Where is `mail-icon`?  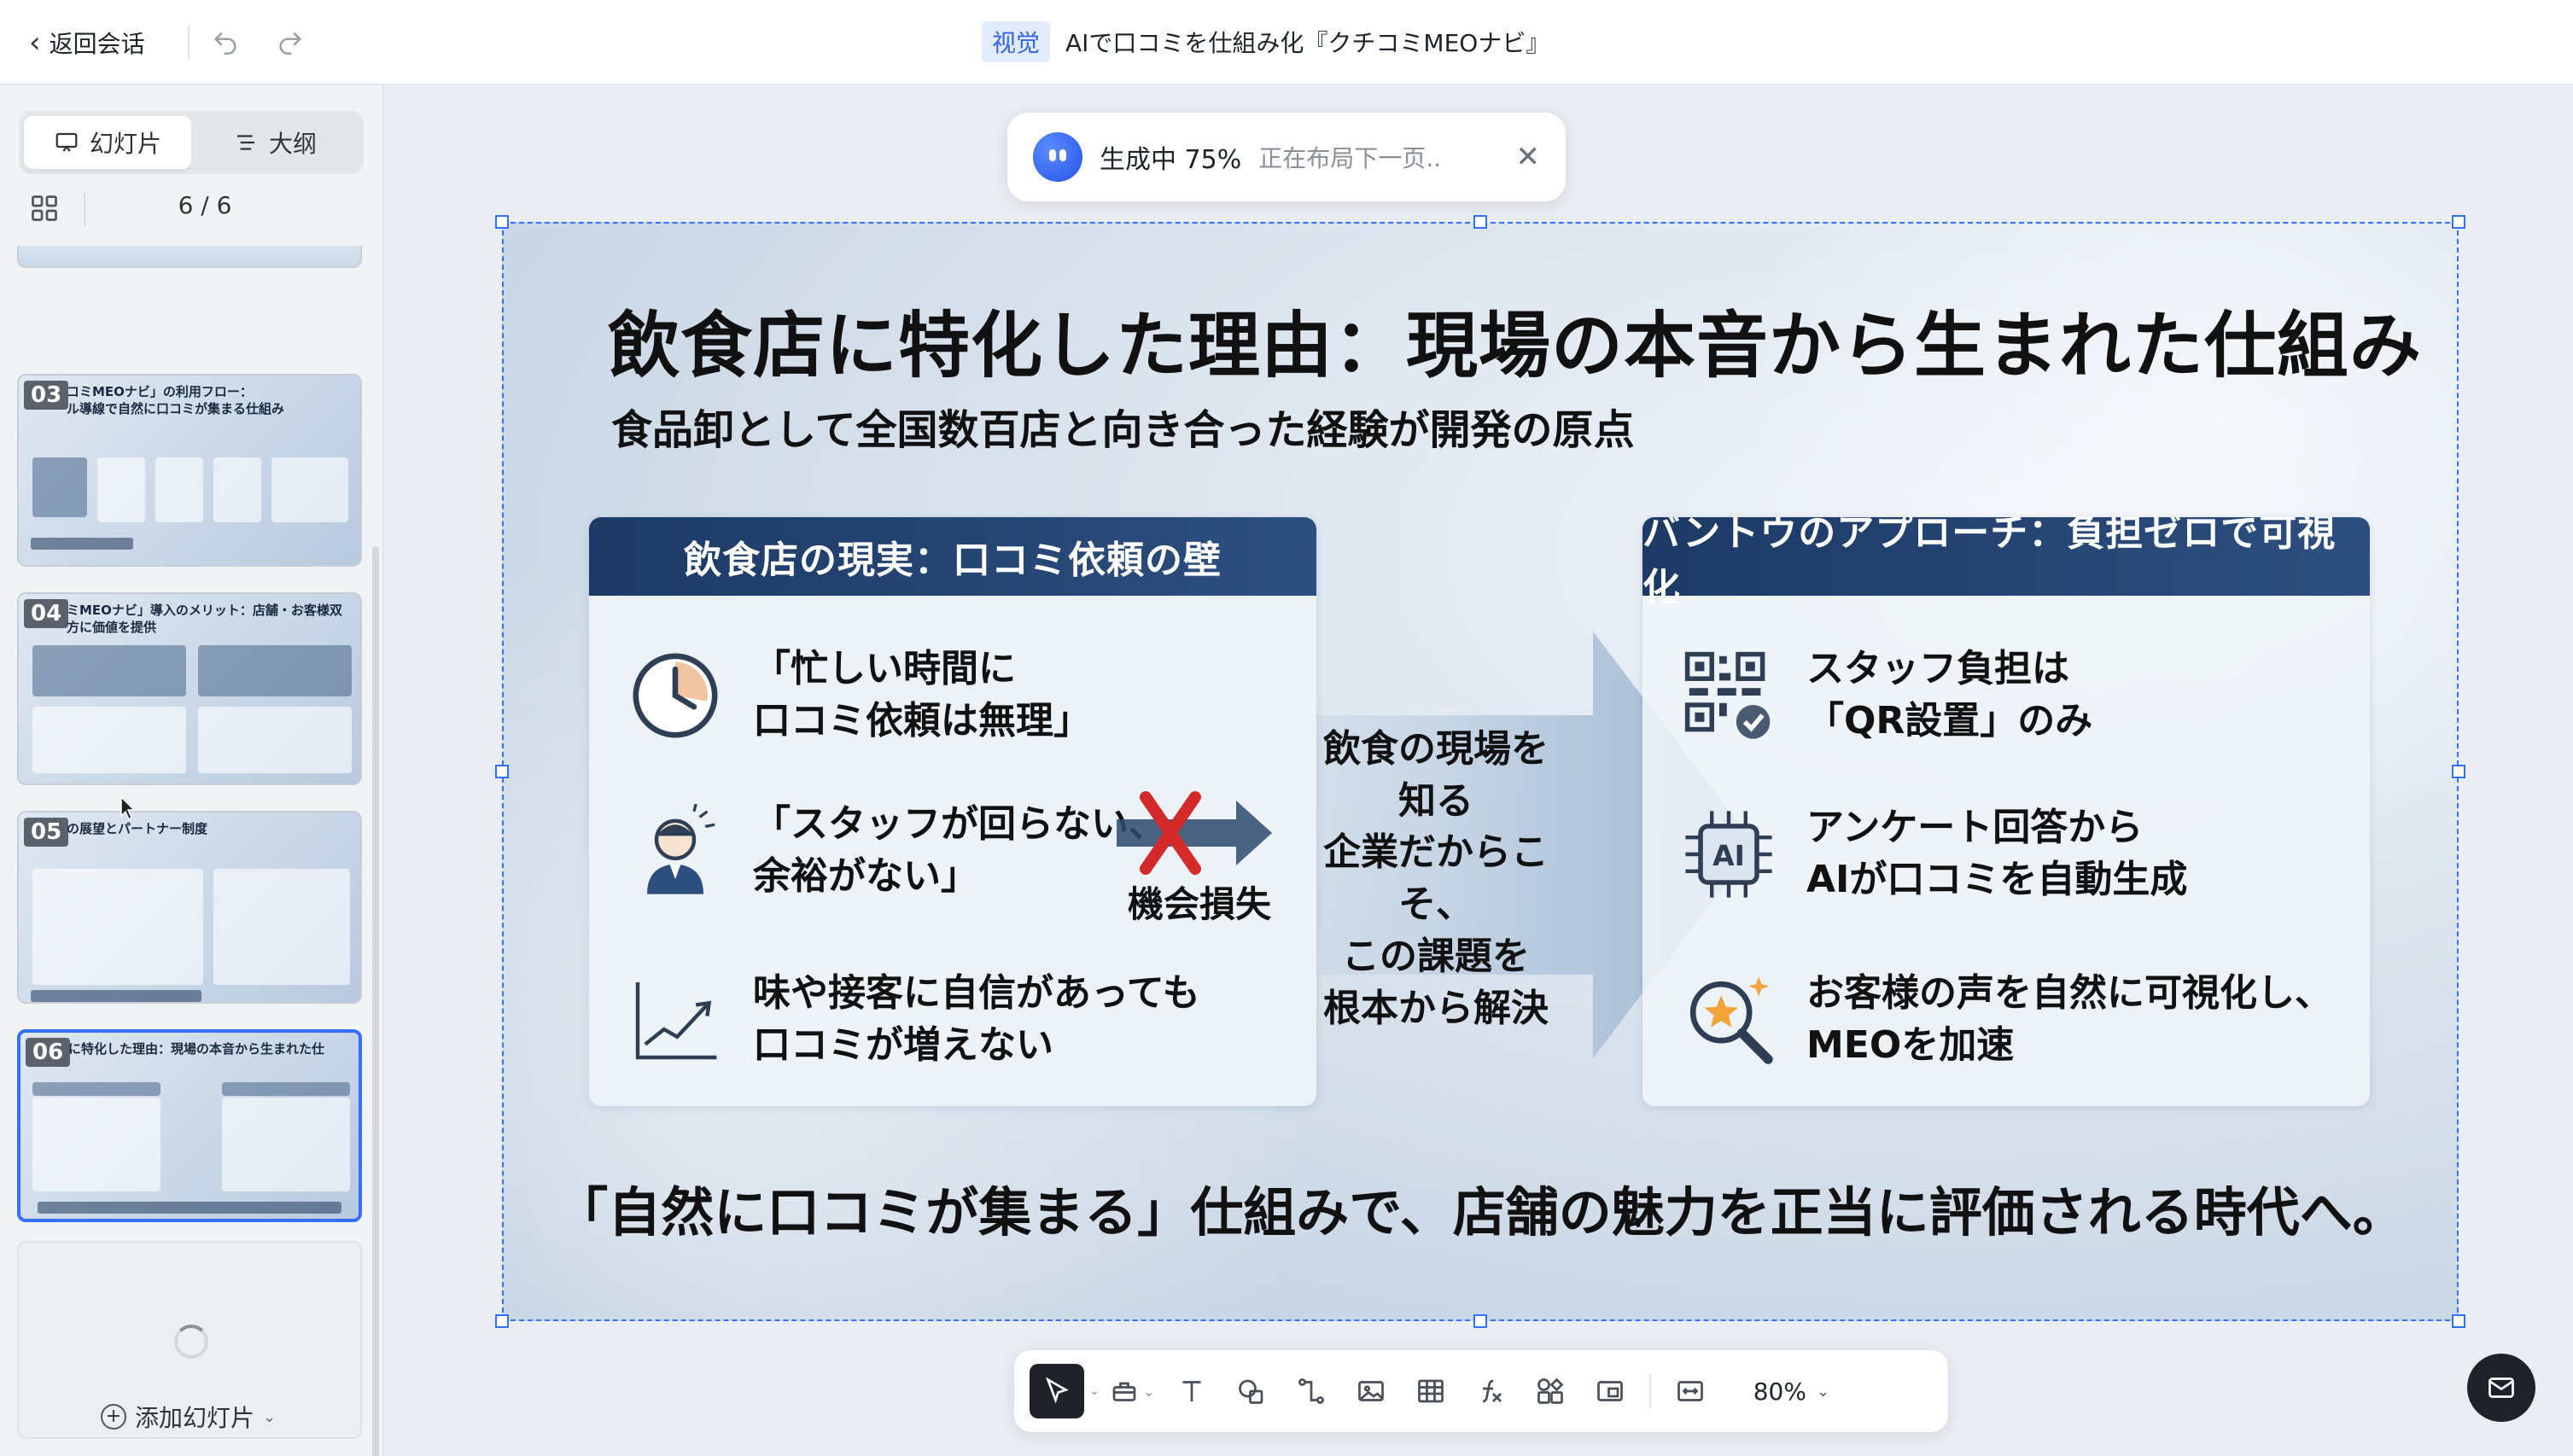 mail-icon is located at coordinates (2501, 1388).